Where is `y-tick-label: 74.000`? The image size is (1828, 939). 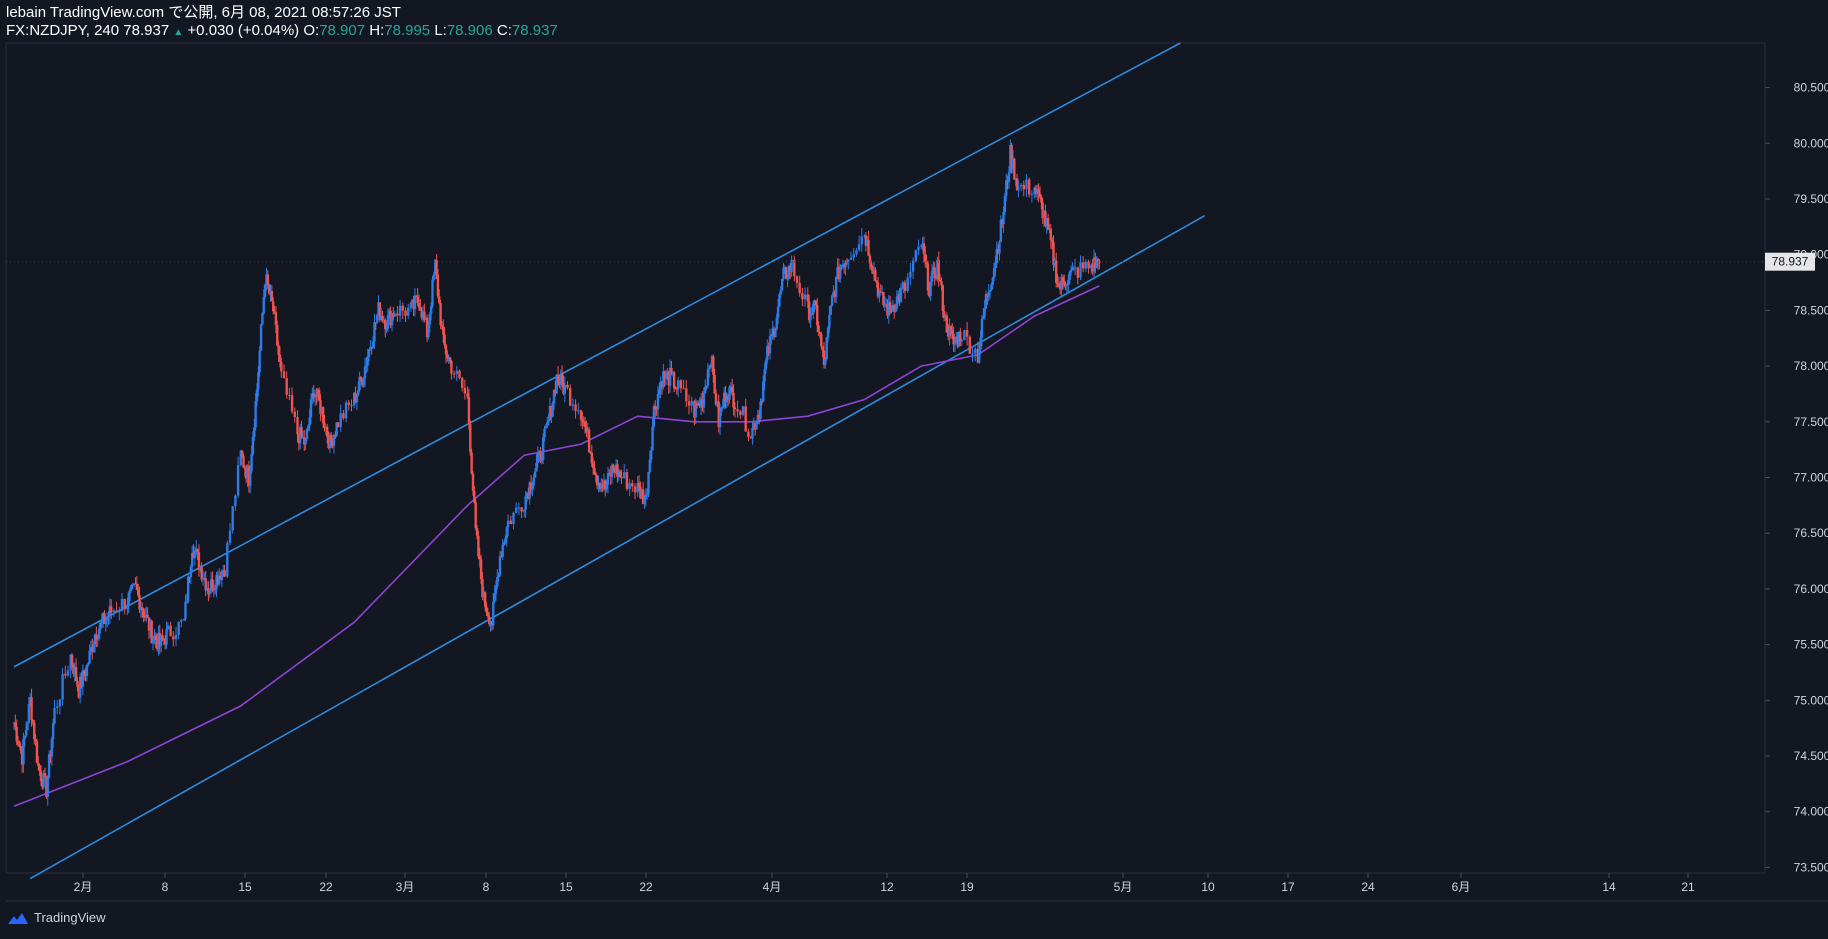 y-tick-label: 74.000 is located at coordinates (1811, 812).